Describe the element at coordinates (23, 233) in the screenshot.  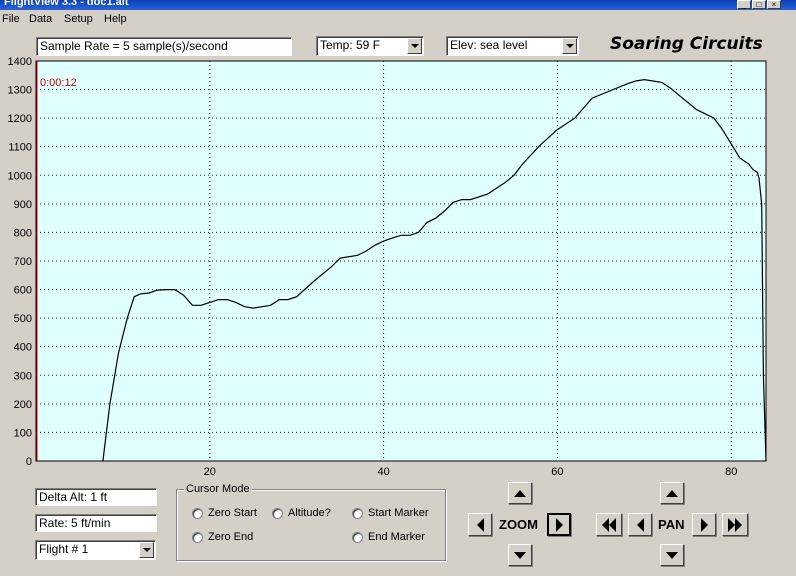
I see `y-tick-label: 800` at that location.